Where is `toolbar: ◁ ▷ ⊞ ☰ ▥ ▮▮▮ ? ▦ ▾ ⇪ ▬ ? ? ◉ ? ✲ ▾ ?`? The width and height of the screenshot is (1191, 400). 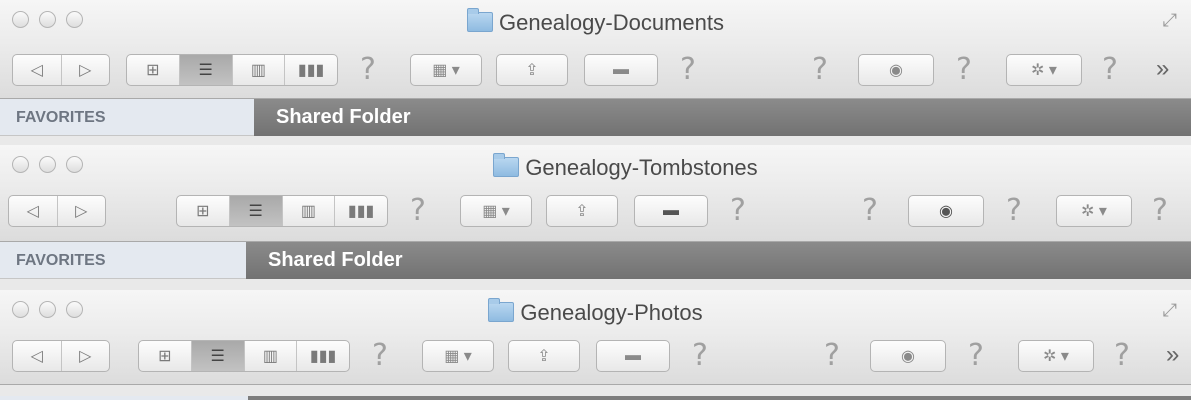
toolbar: ◁ ▷ ⊞ ☰ ▥ ▮▮▮ ? ▦ ▾ ⇪ ▬ ? ? ◉ ? ✲ ▾ ? is located at coordinates (595, 213).